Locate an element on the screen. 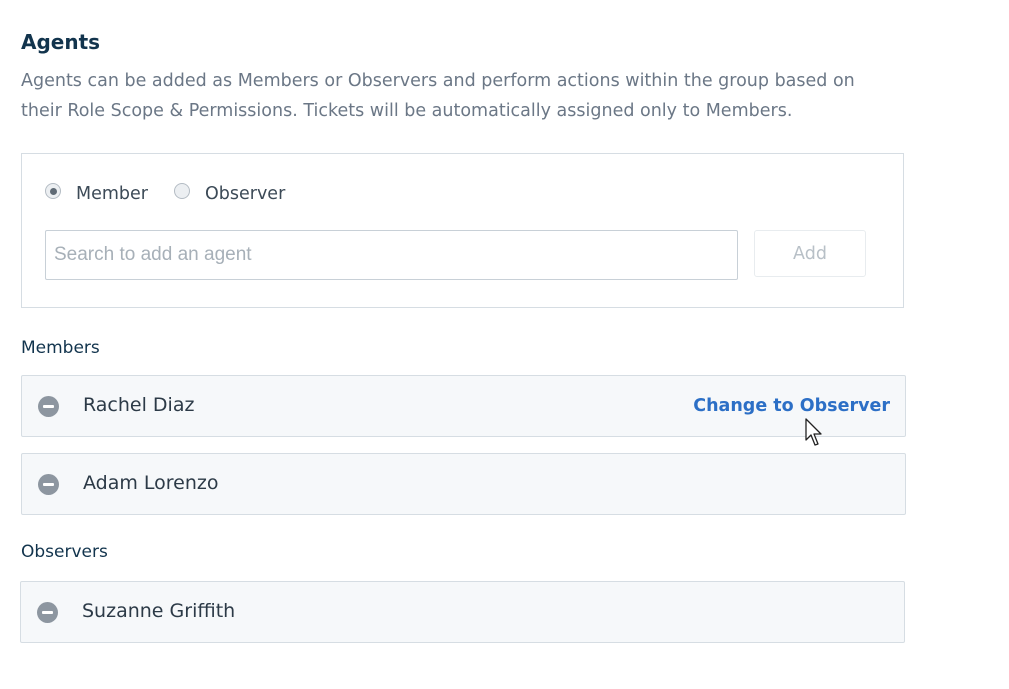 This screenshot has width=1009, height=689. radio-option-observer: Observer is located at coordinates (229, 193).